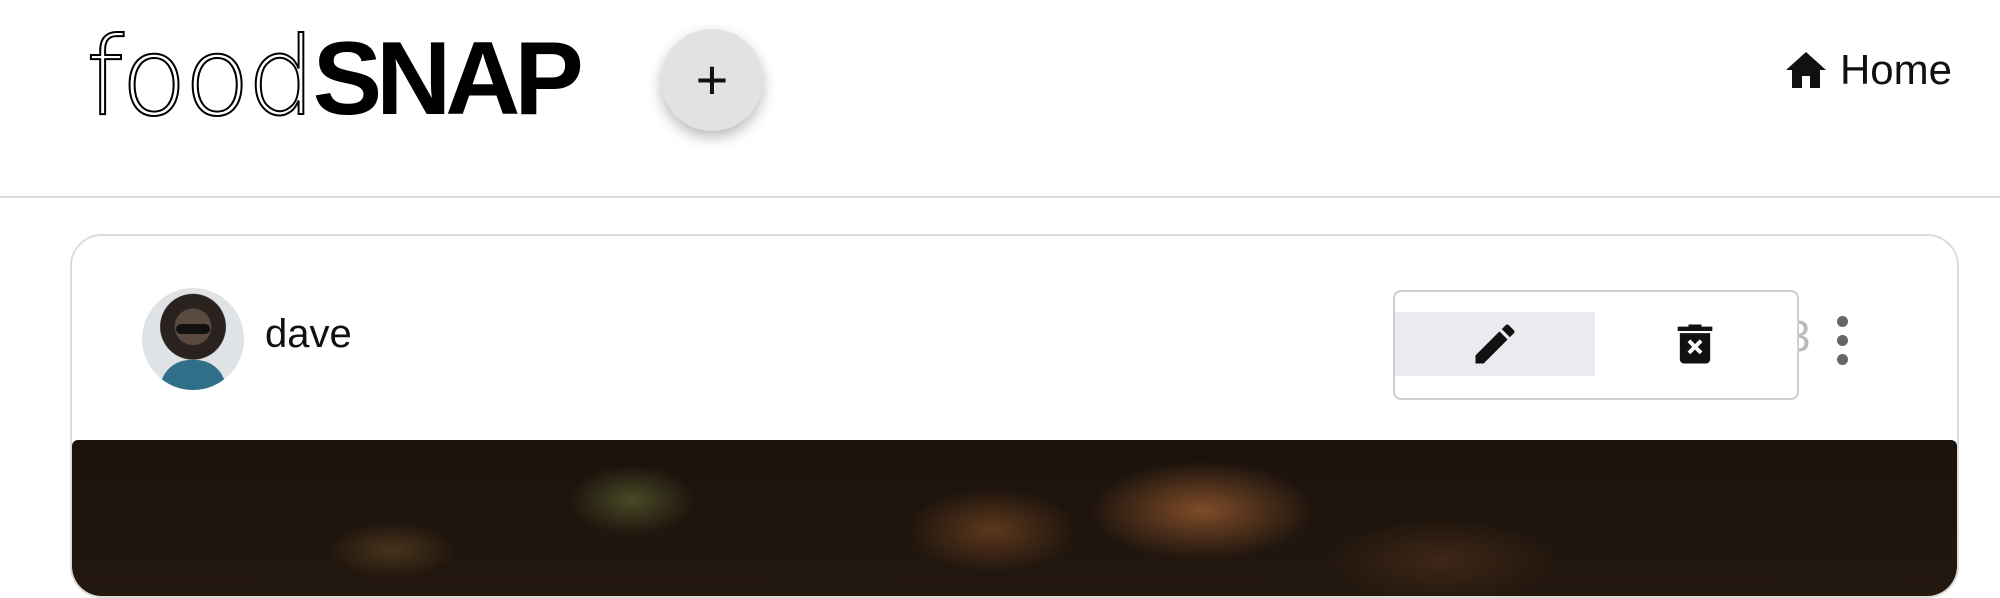  I want to click on edit-post-button, so click(1495, 344).